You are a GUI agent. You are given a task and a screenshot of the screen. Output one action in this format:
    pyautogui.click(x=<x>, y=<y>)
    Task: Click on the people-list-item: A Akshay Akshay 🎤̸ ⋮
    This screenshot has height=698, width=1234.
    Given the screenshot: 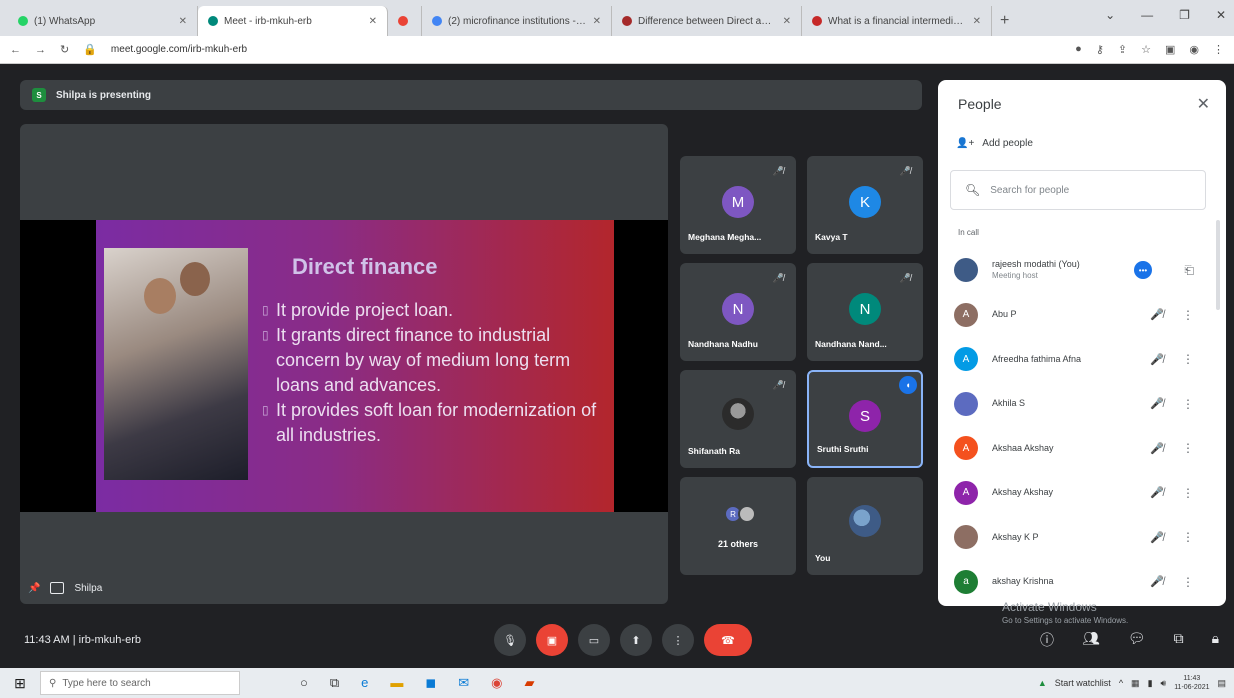 What is the action you would take?
    pyautogui.click(x=1082, y=493)
    